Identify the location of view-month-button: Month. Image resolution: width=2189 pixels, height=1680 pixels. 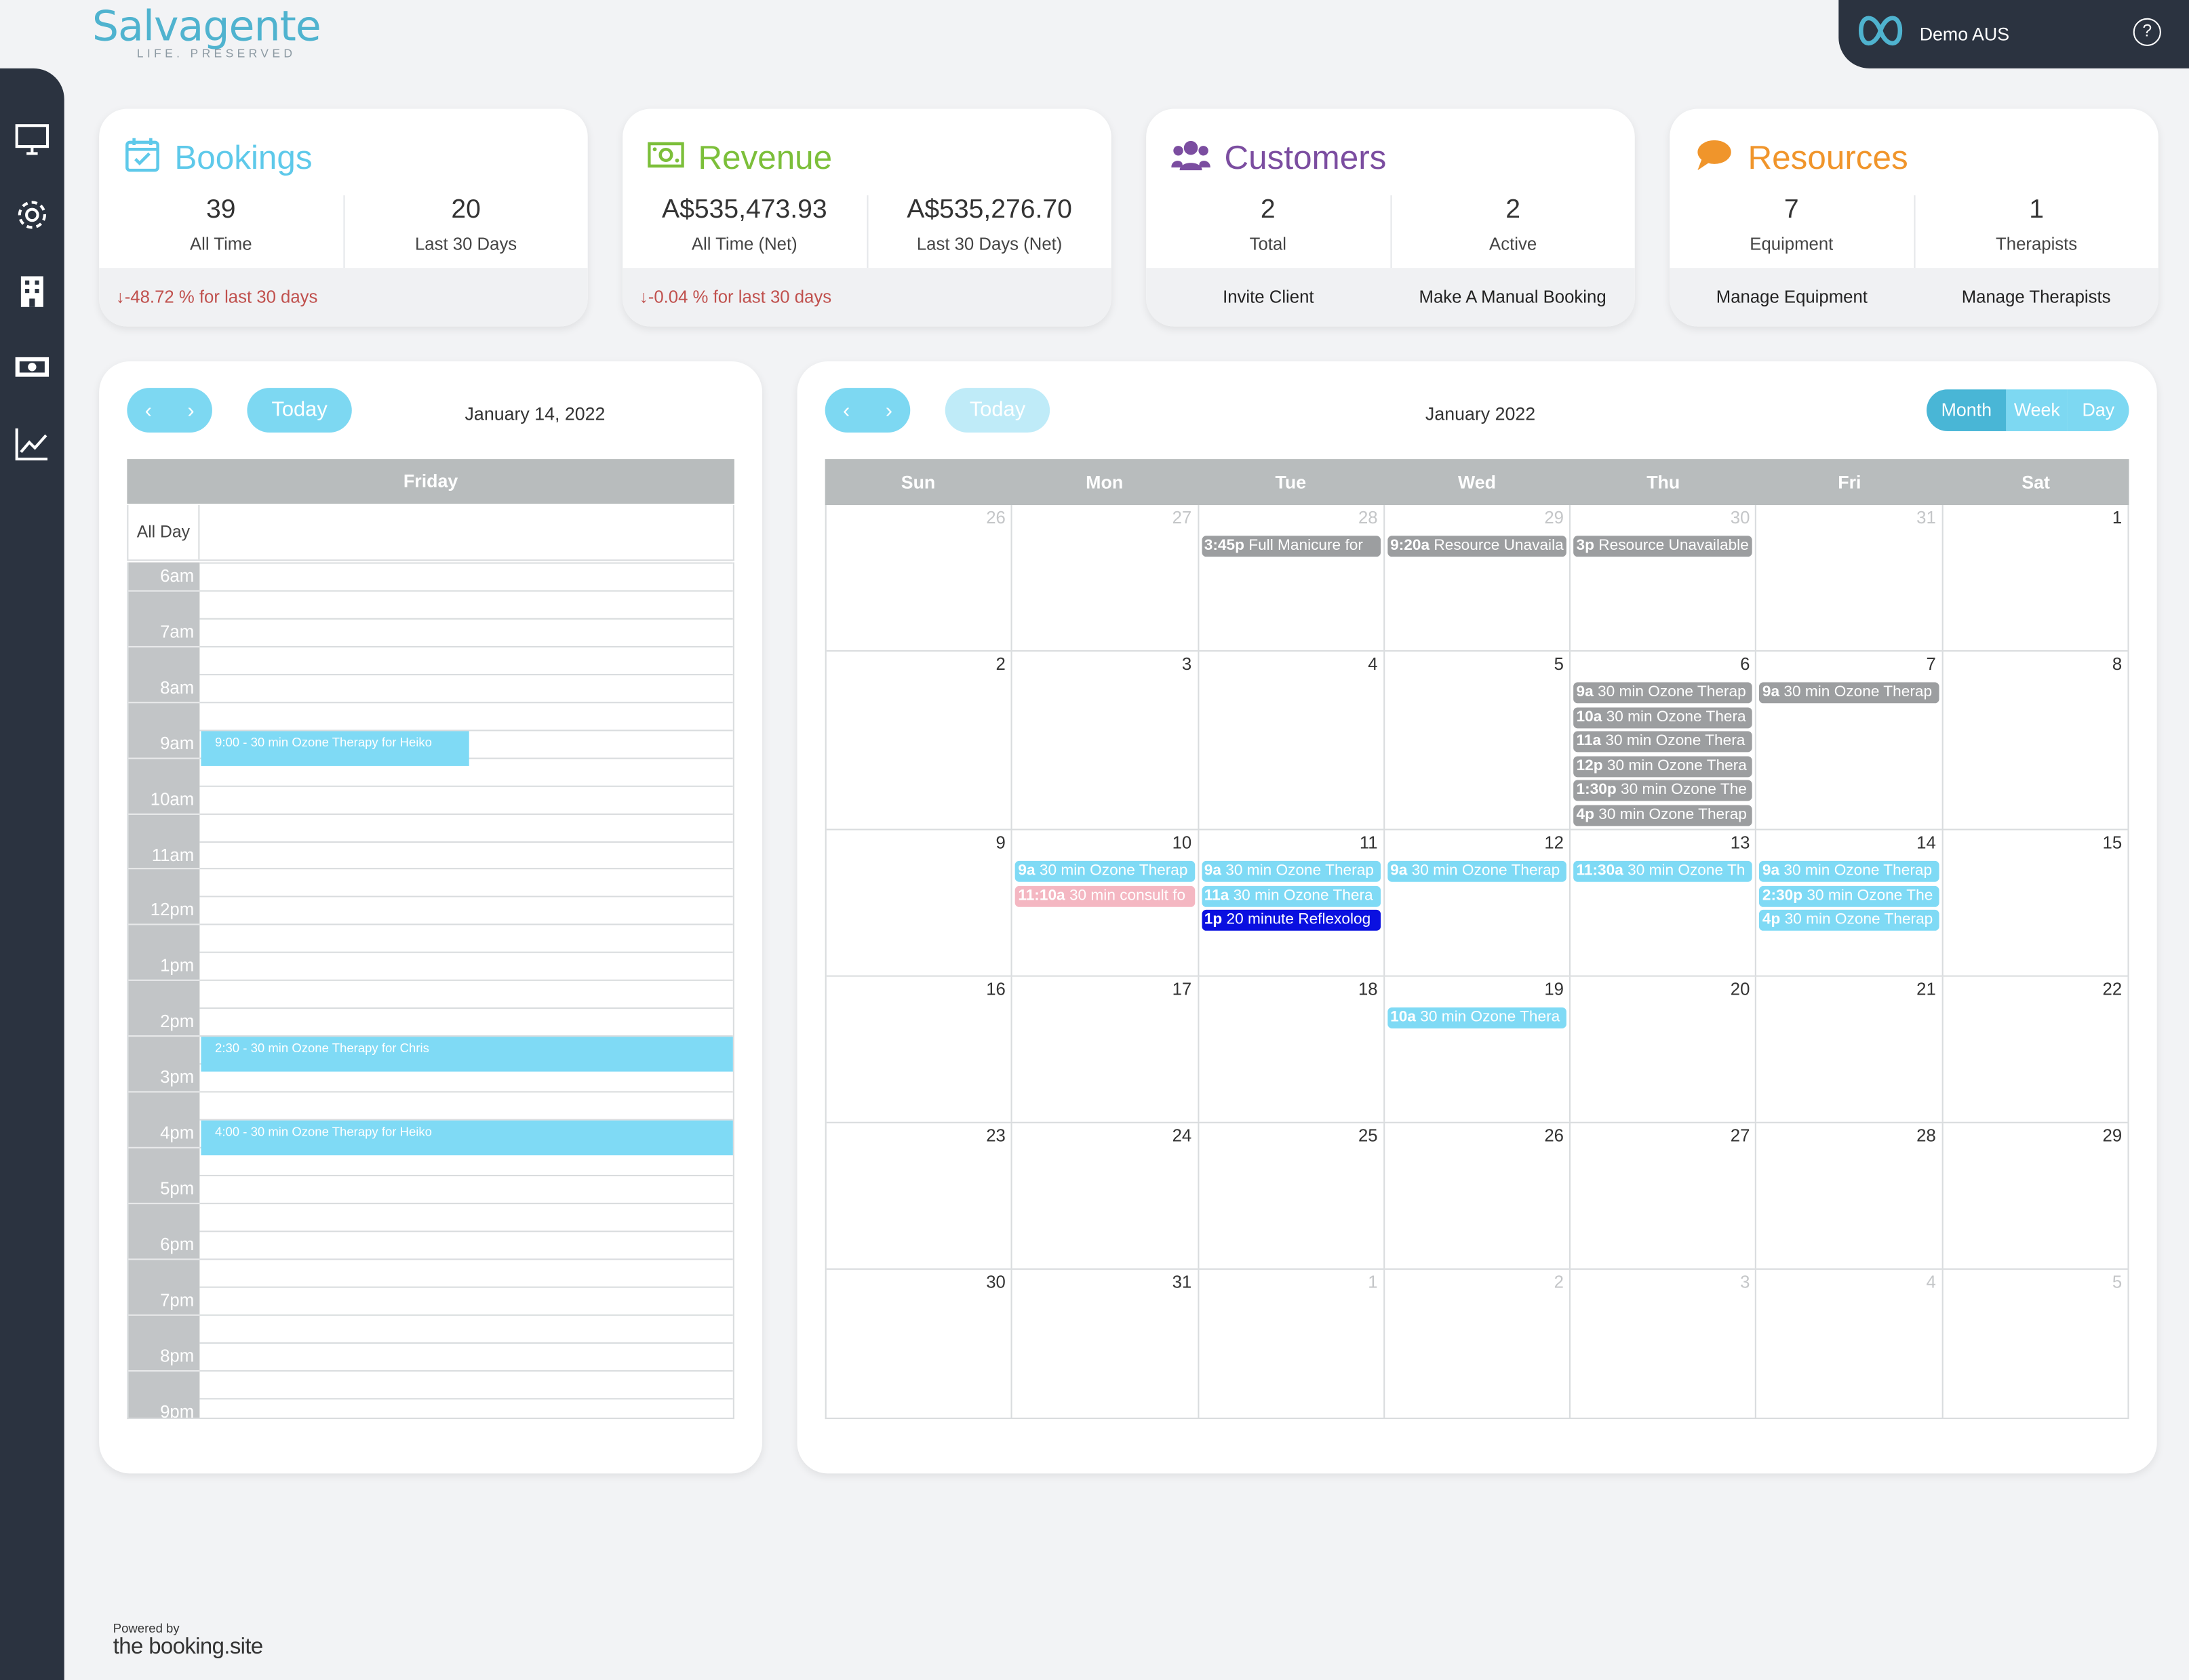
(1967, 410).